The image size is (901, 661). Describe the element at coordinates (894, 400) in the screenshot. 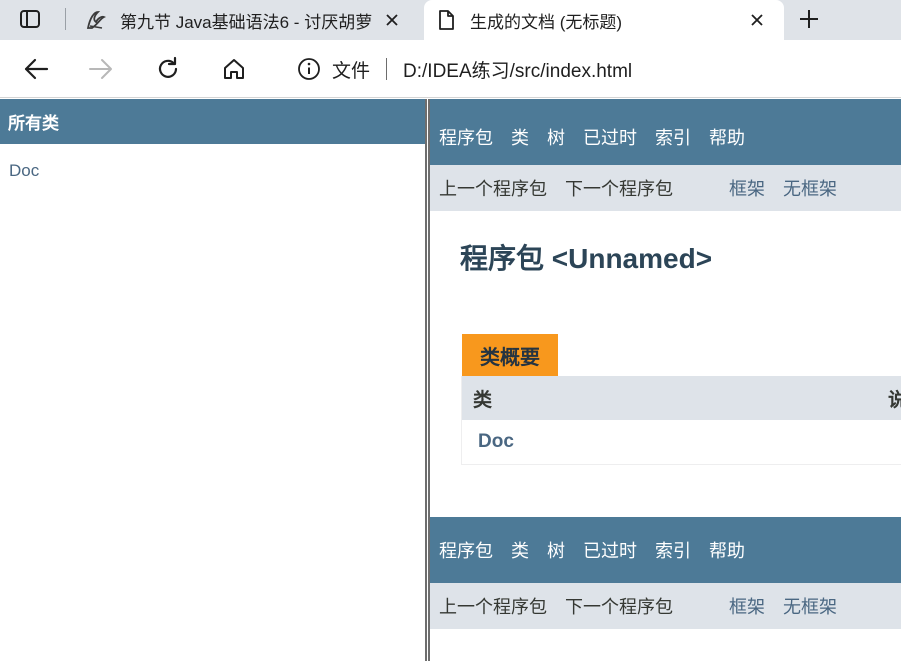

I see `column-header-description: 说明` at that location.